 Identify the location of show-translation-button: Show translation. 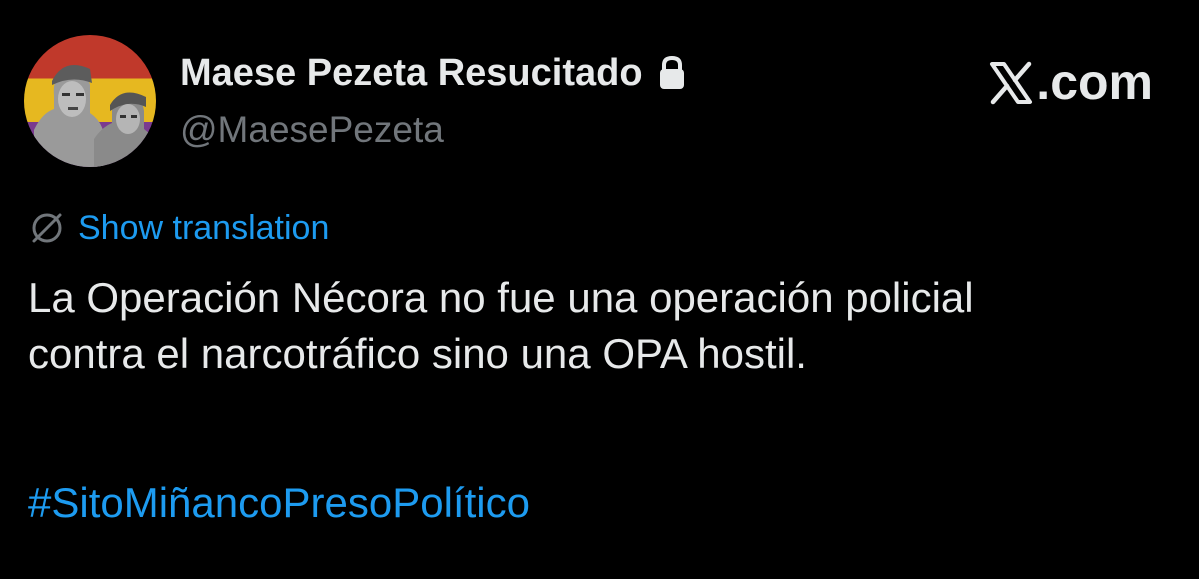
(178, 228).